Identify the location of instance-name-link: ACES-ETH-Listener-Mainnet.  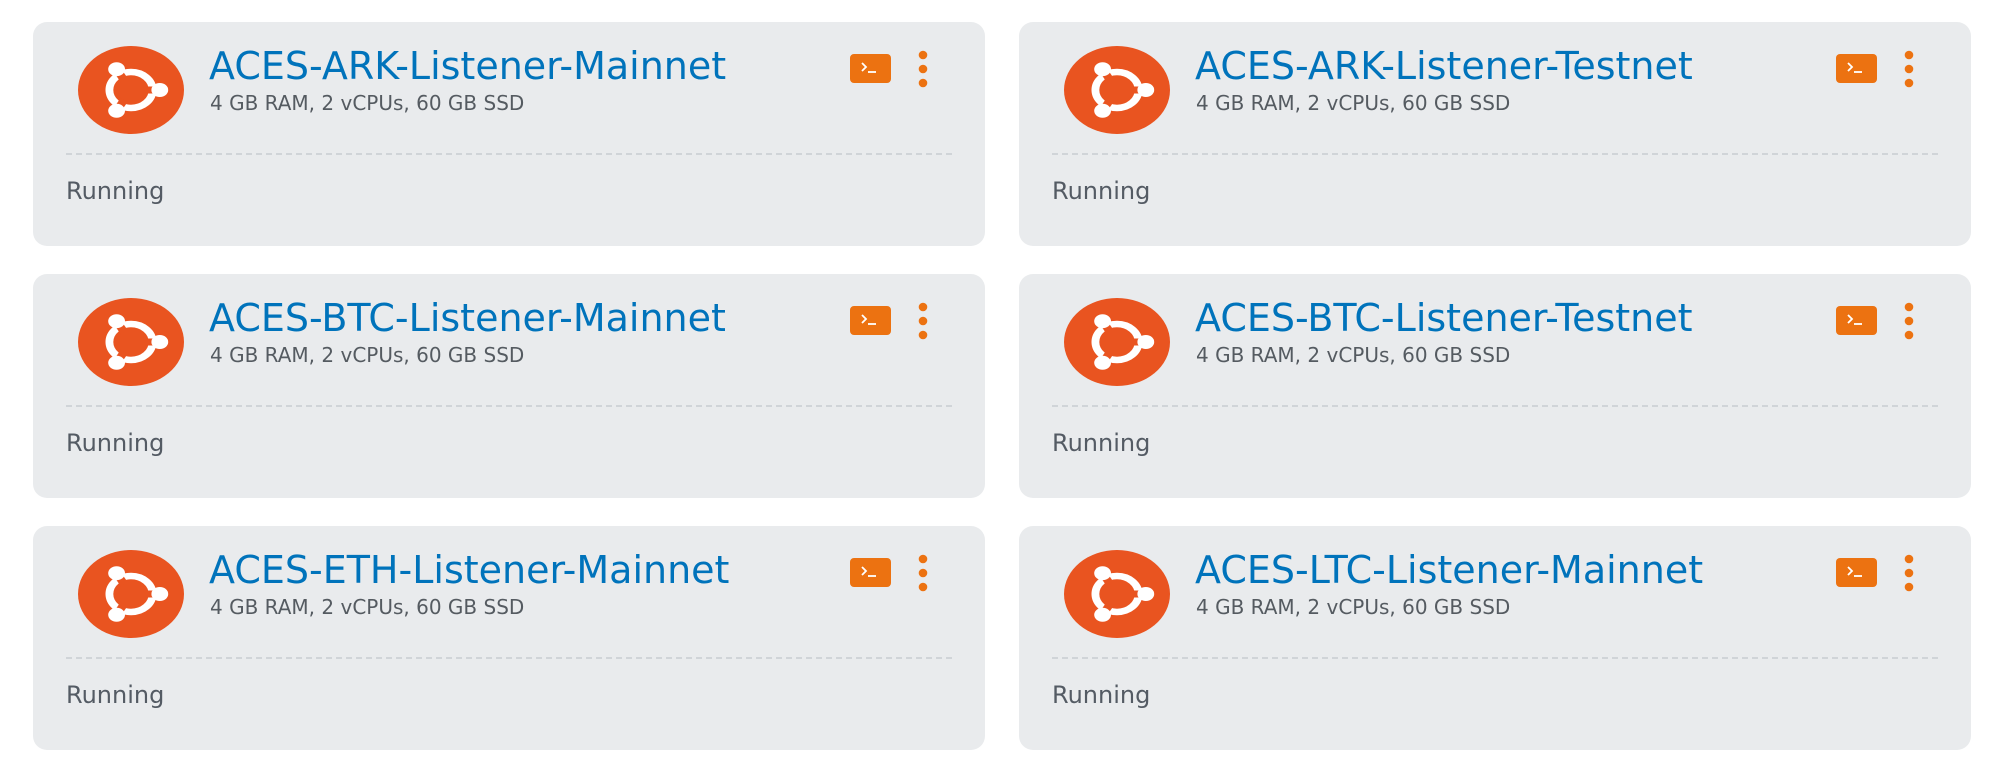
(469, 570).